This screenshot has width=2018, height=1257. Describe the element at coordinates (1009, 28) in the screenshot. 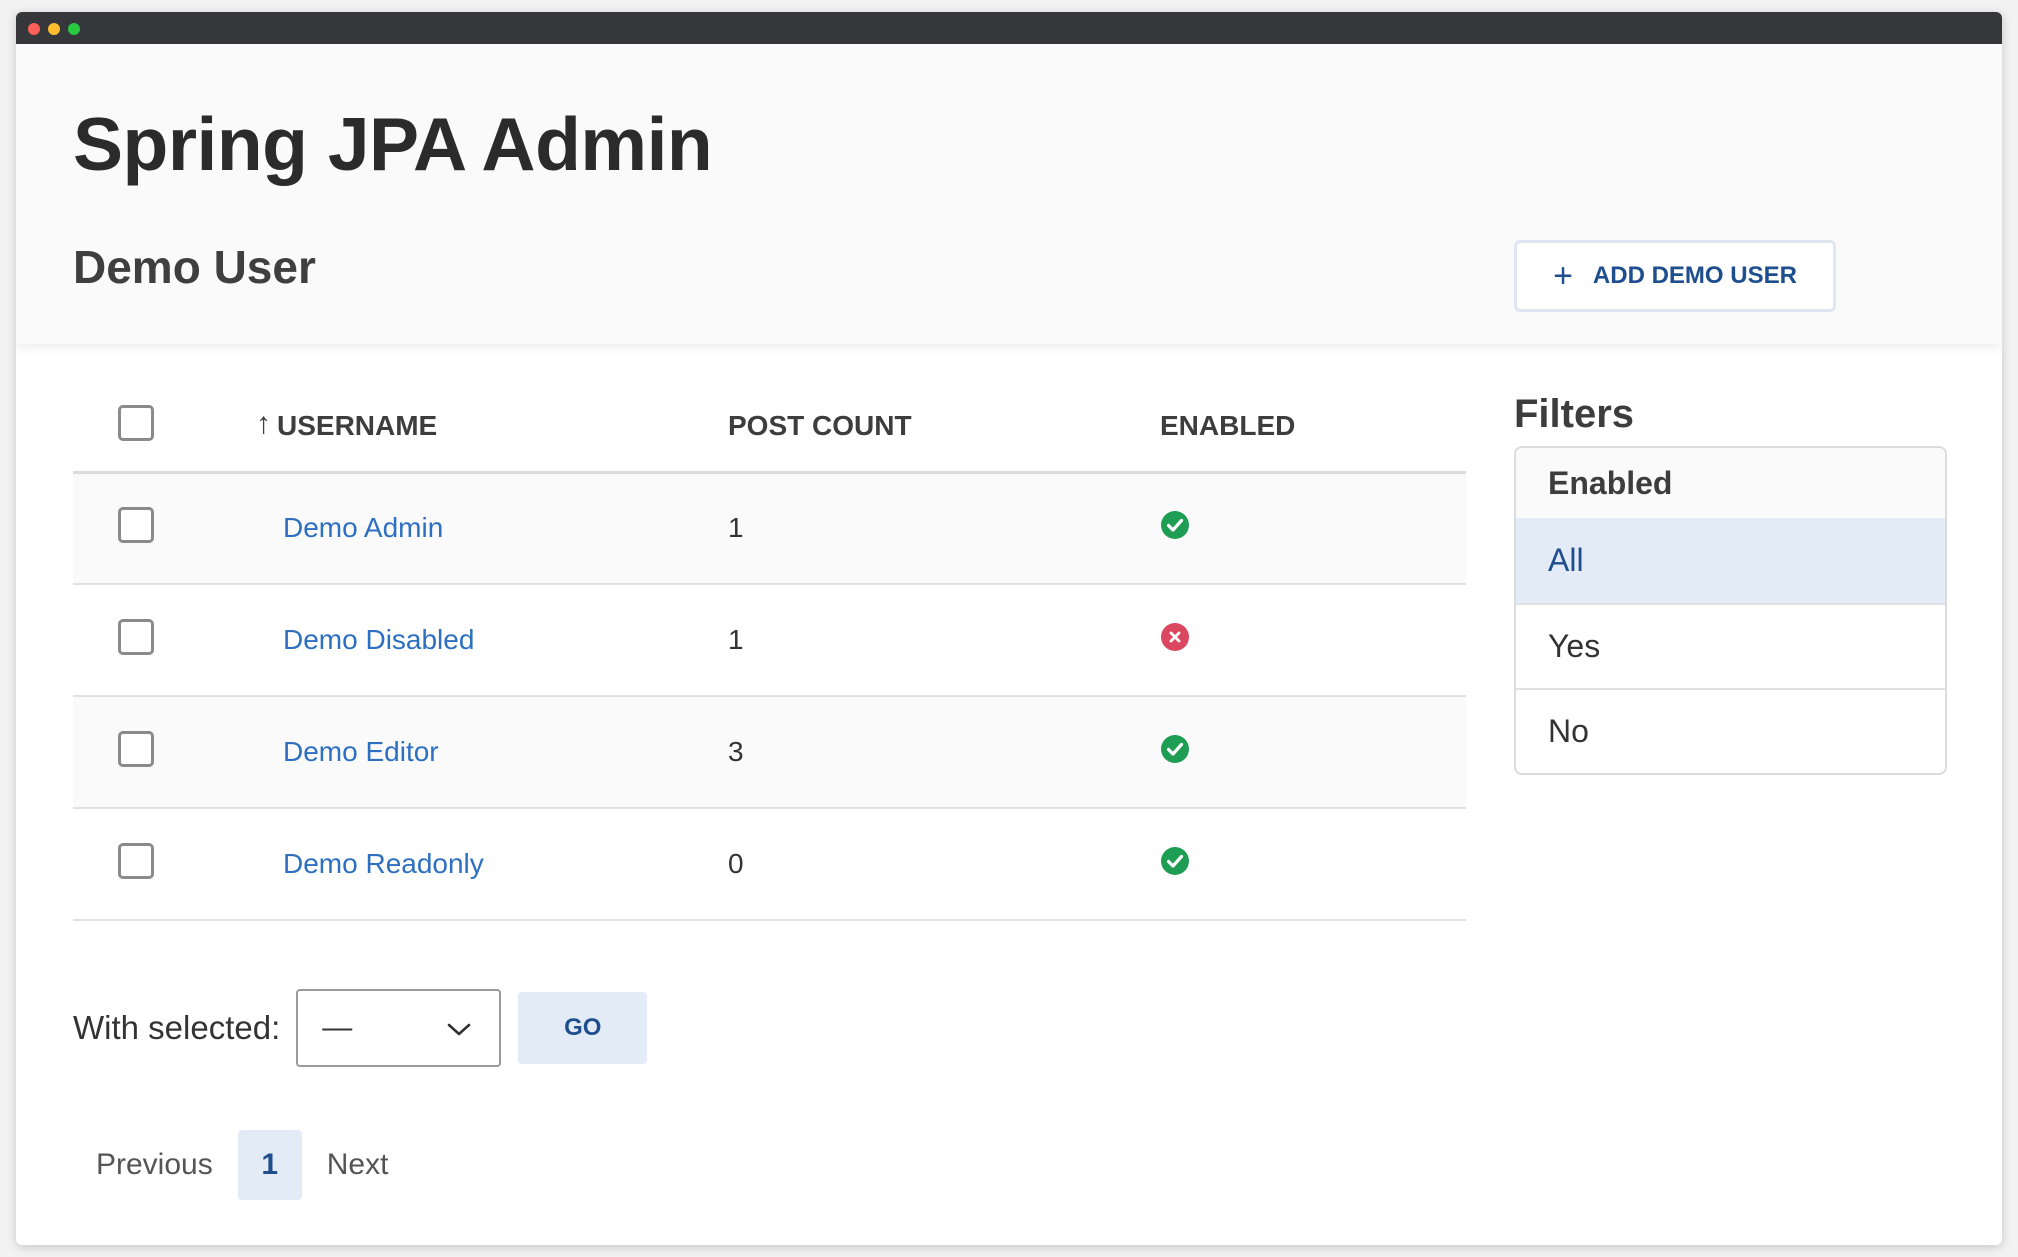

I see `window-titlebar` at that location.